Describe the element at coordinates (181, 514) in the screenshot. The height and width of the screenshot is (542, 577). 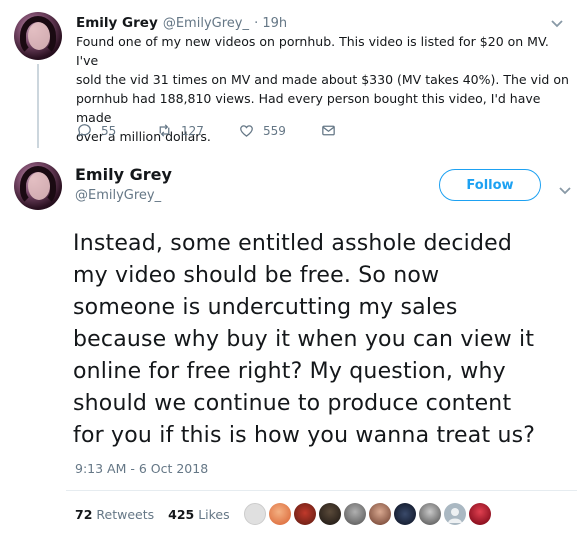
I see `likes-count: 425` at that location.